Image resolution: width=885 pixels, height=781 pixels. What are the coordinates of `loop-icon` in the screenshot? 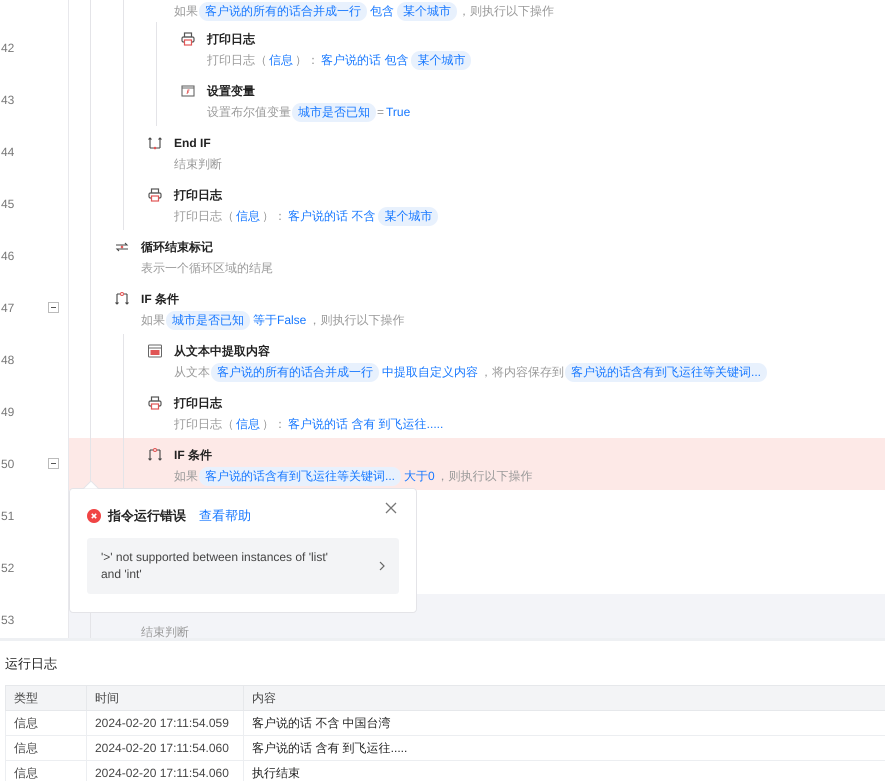 It's located at (122, 247).